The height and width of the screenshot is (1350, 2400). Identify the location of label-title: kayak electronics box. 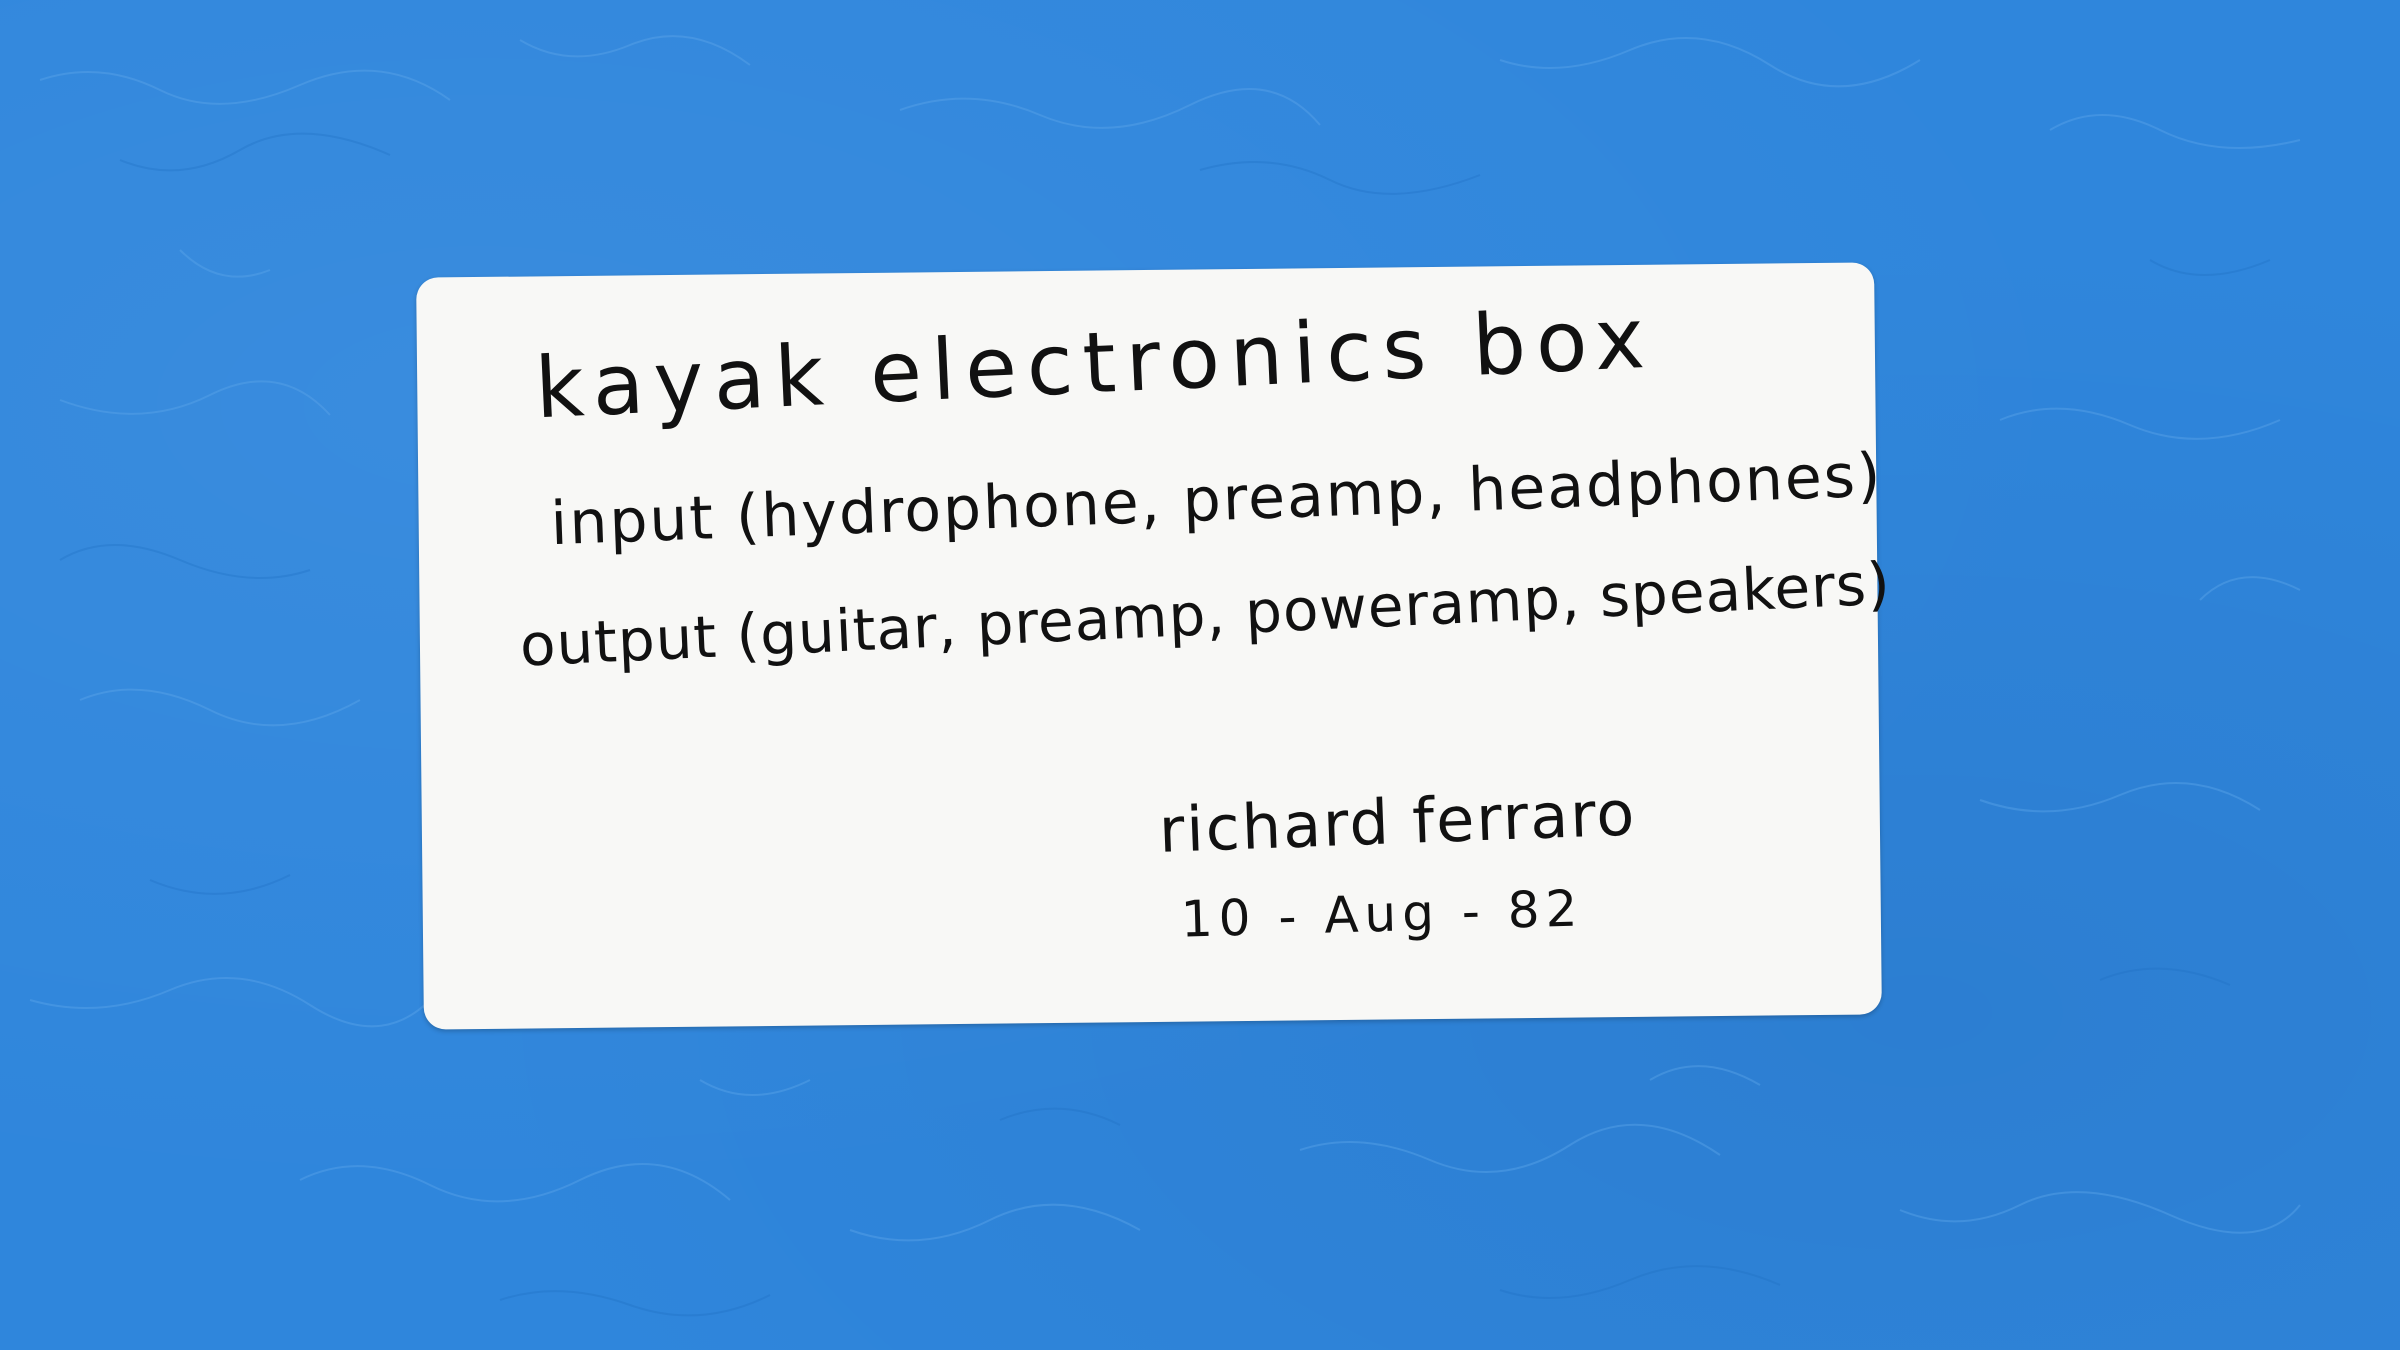
(1095, 363).